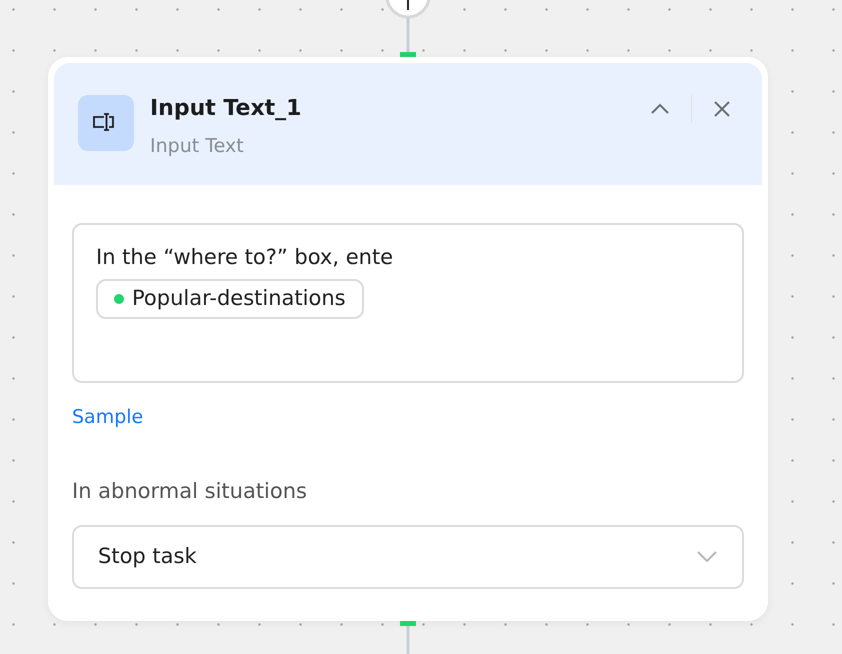 The width and height of the screenshot is (842, 654). I want to click on sample-link: Sample, so click(108, 417).